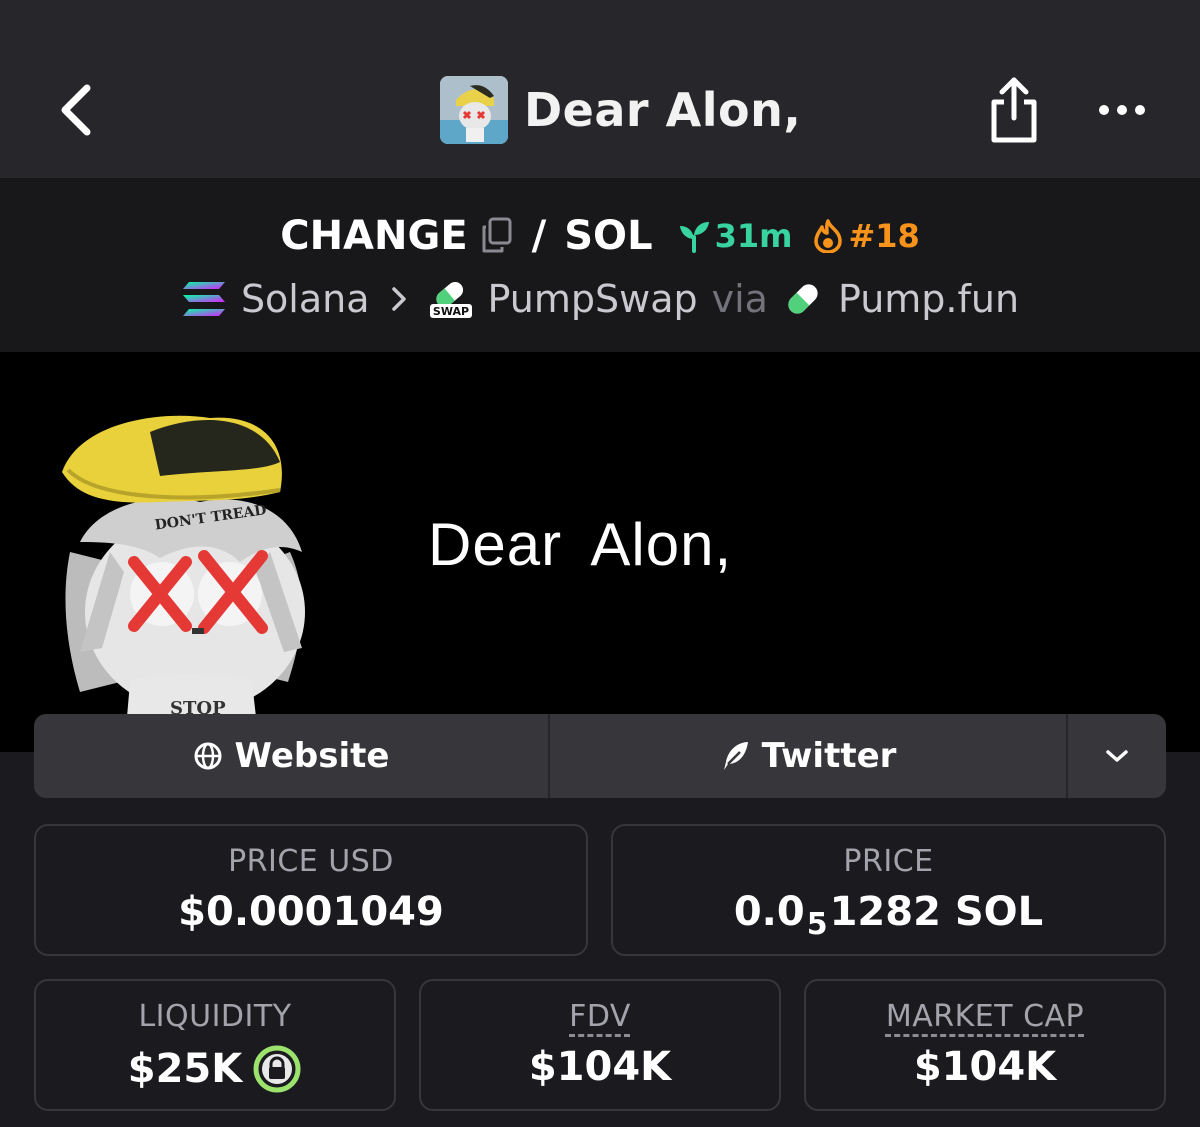 This screenshot has width=1200, height=1127. I want to click on pair-age: 31m, so click(753, 236).